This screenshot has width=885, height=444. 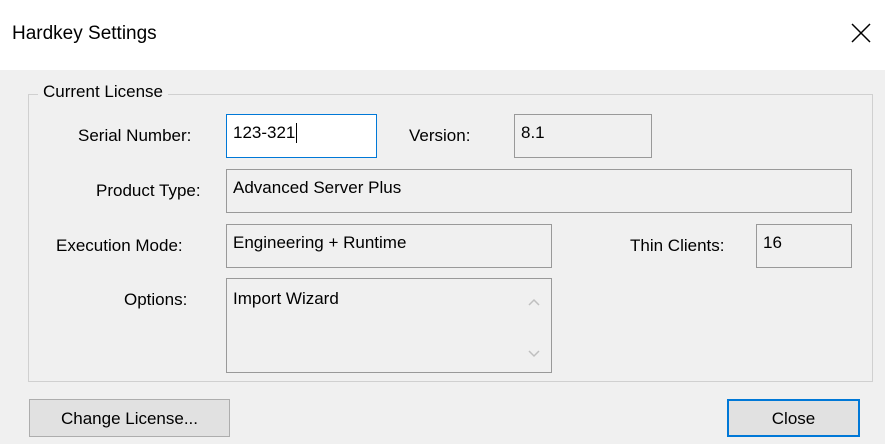 I want to click on thin-clients-field: 16, so click(x=804, y=246).